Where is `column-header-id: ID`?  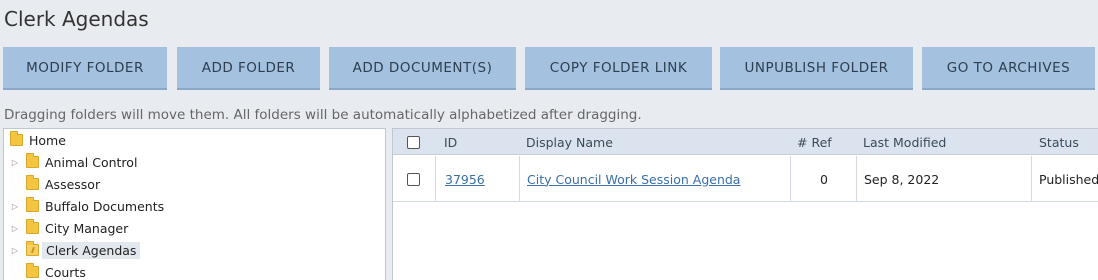 column-header-id: ID is located at coordinates (450, 142).